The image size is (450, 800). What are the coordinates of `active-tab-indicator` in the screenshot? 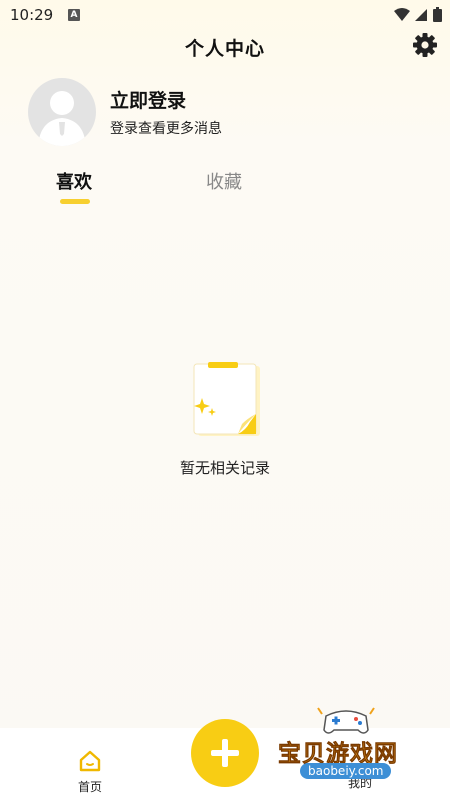 It's located at (75, 201).